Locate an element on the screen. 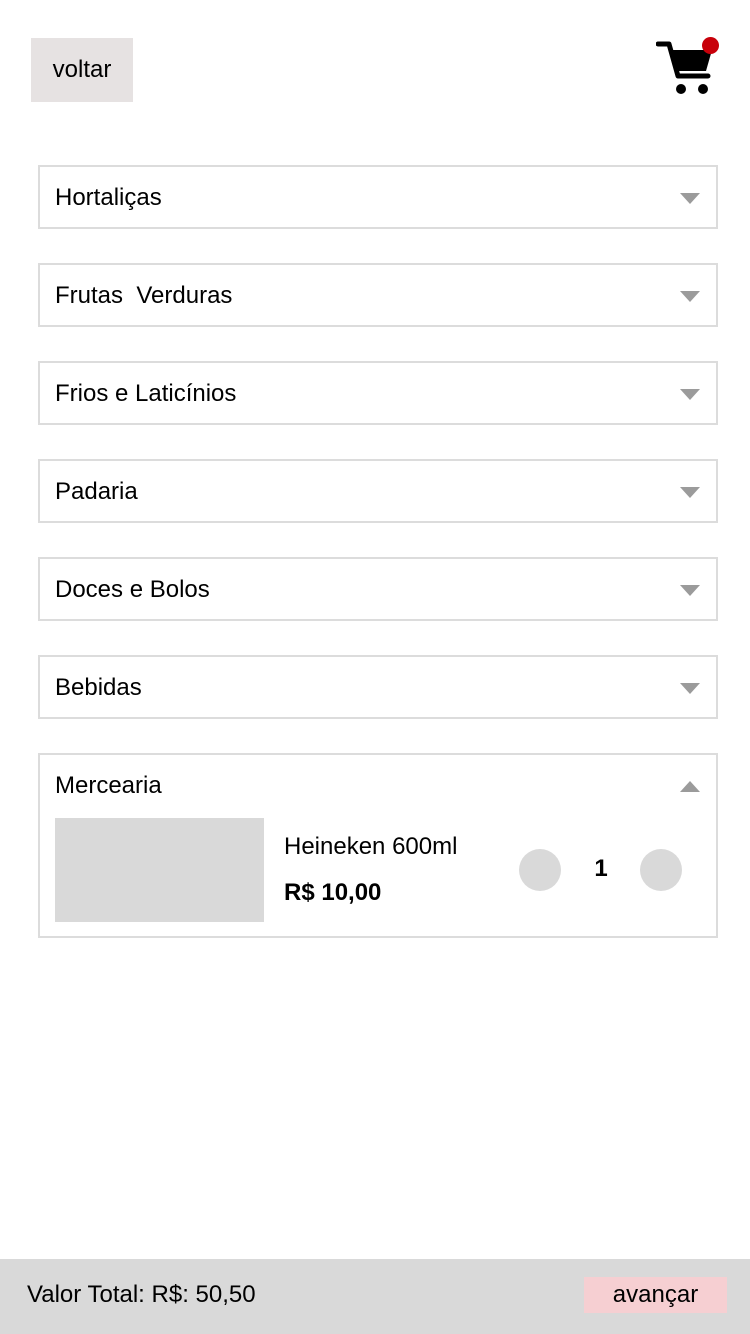 The height and width of the screenshot is (1334, 750). category-label: Hortaliças is located at coordinates (108, 197).